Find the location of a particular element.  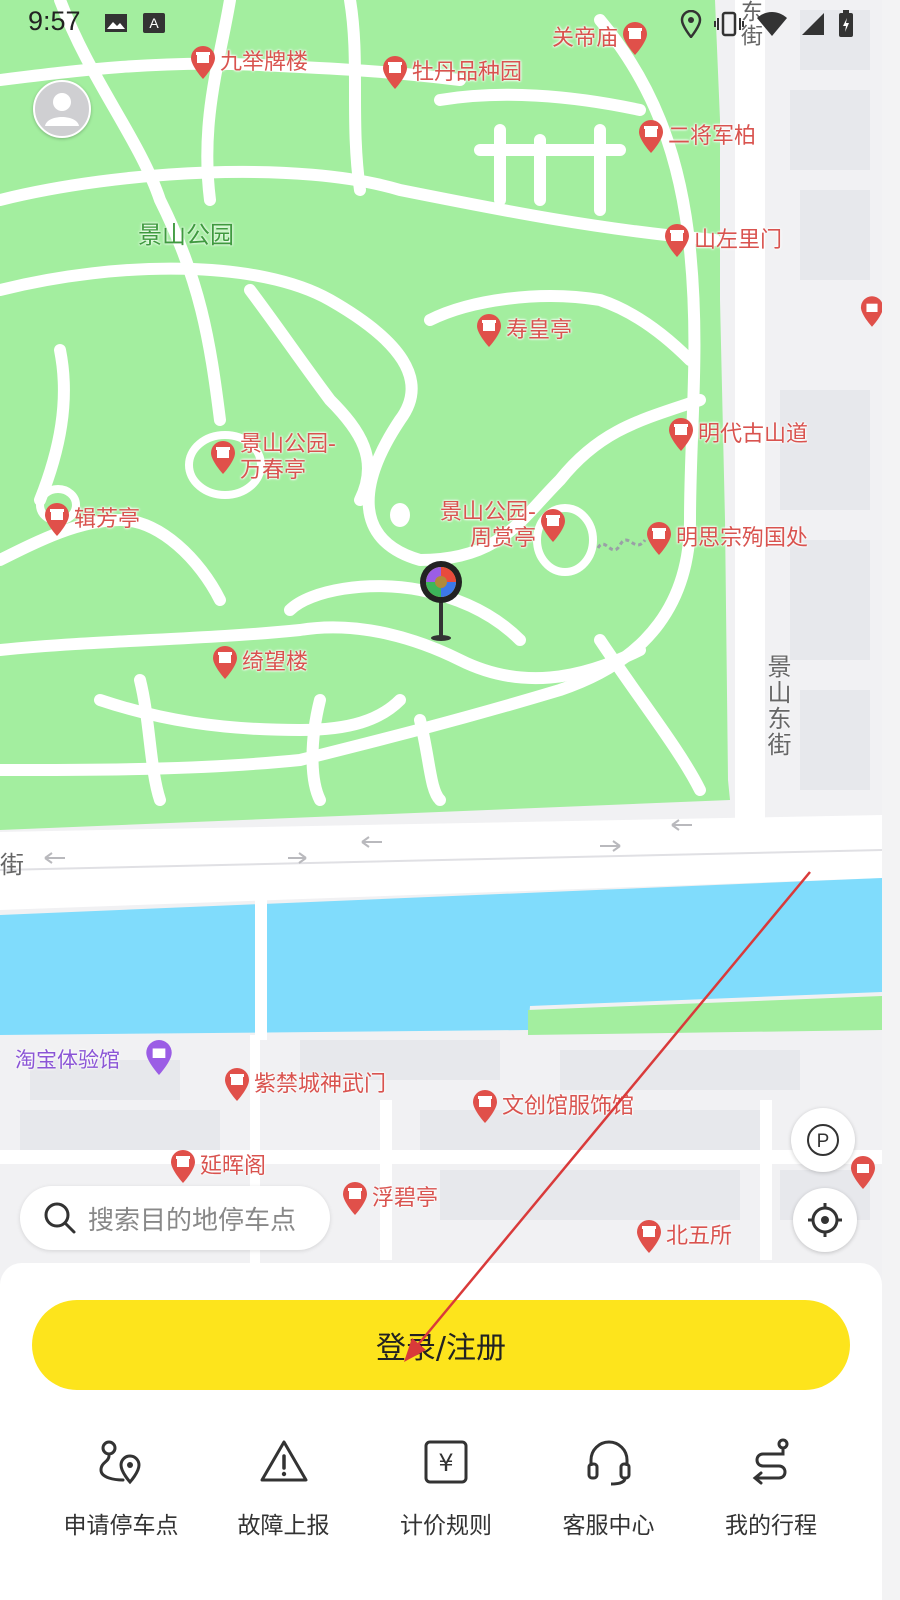

poi-label: 明思宗殉国处 is located at coordinates (742, 538).